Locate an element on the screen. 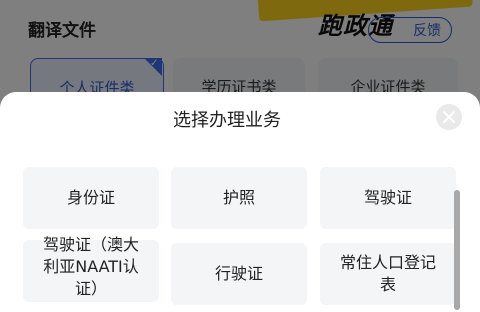 This screenshot has height=312, width=480. option-label: 行驶证 is located at coordinates (238, 273).